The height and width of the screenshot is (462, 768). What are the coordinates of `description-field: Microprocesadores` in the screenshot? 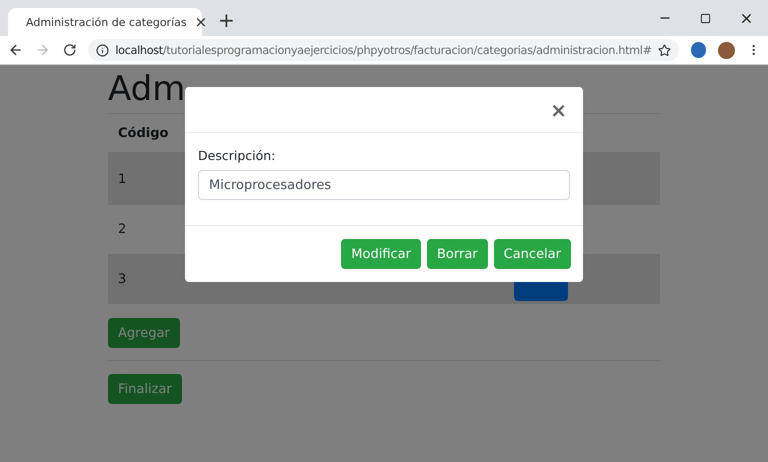 It's located at (384, 185).